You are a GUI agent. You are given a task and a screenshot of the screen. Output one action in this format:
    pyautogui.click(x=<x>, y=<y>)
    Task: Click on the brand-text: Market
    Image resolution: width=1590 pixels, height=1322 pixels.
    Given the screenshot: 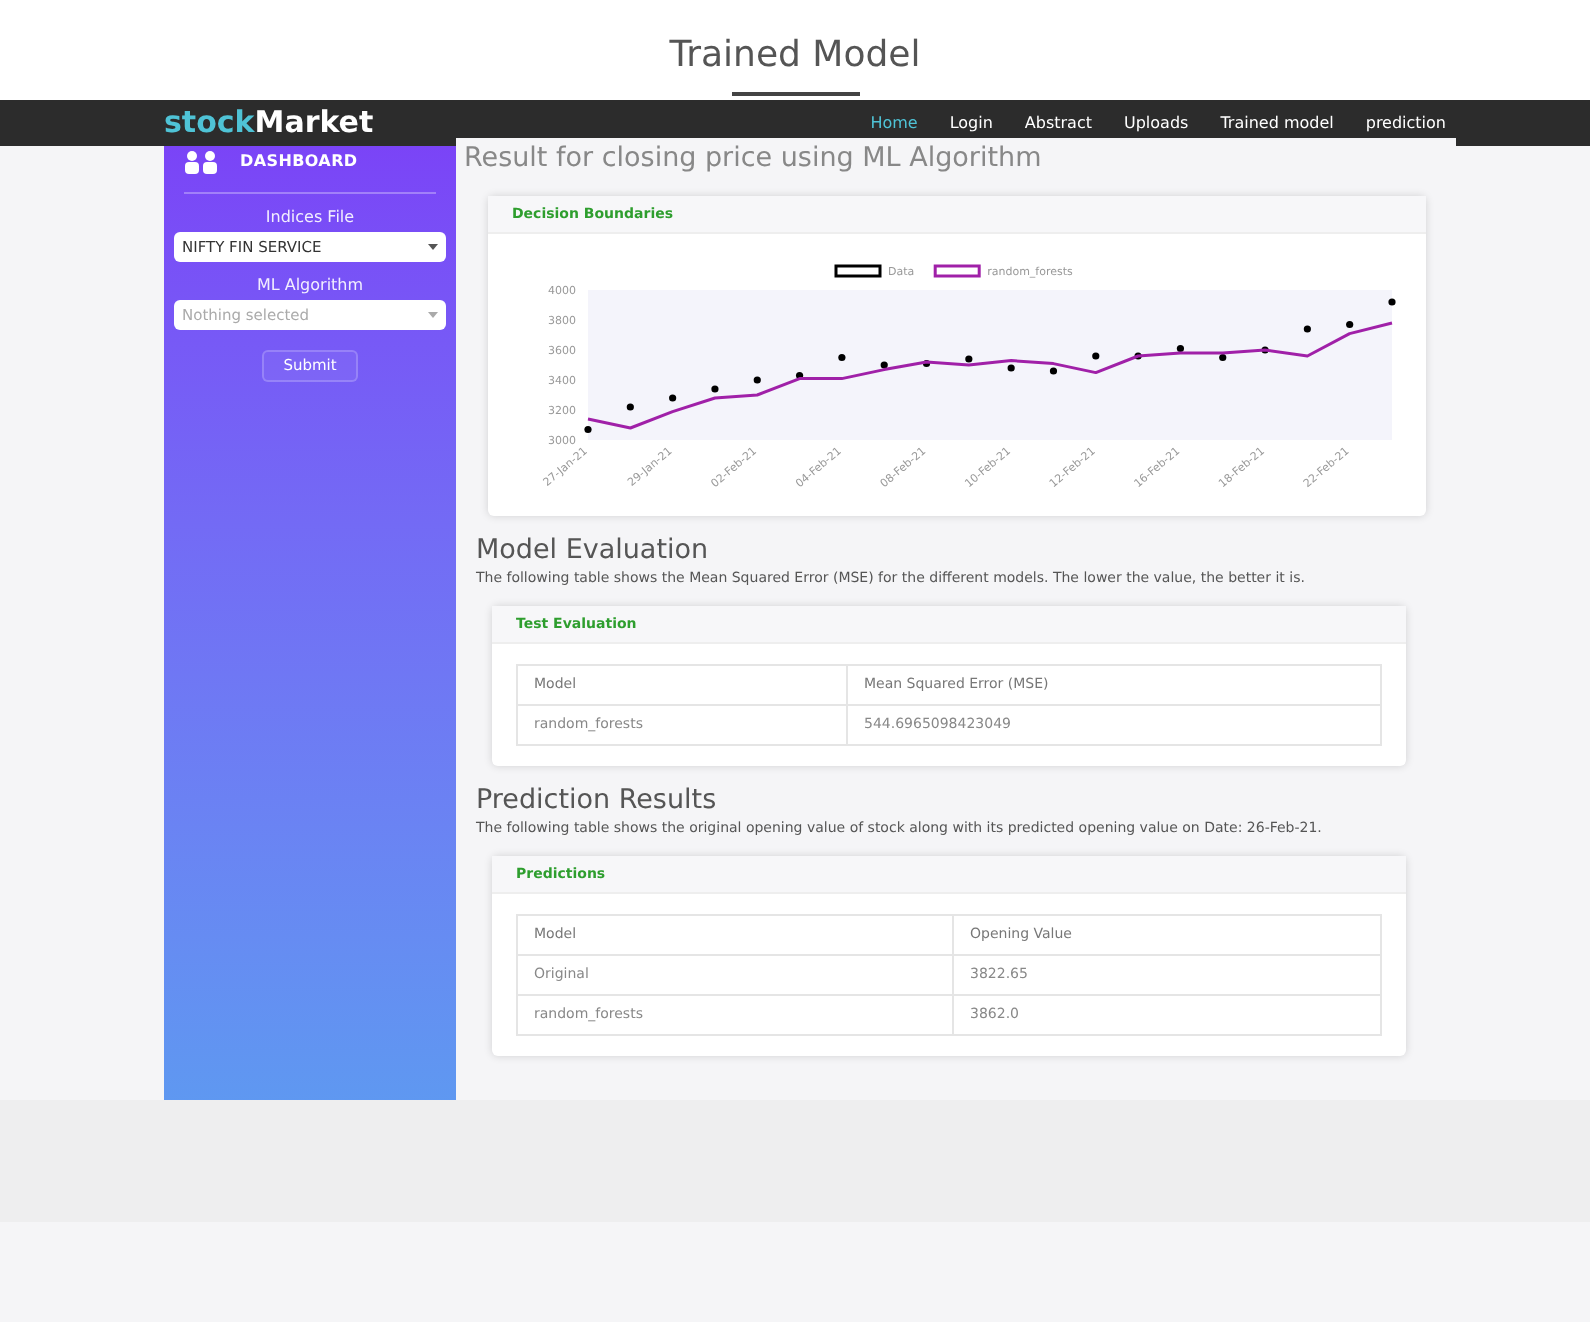 What is the action you would take?
    pyautogui.click(x=314, y=123)
    